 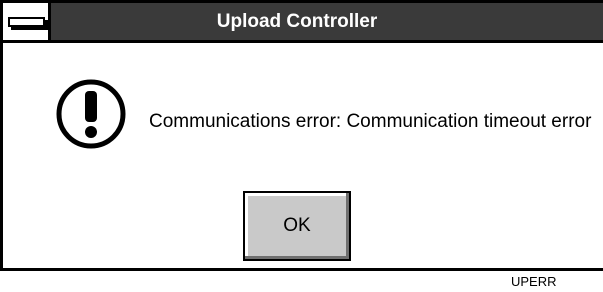 I want to click on ok-button: OK, so click(x=297, y=226).